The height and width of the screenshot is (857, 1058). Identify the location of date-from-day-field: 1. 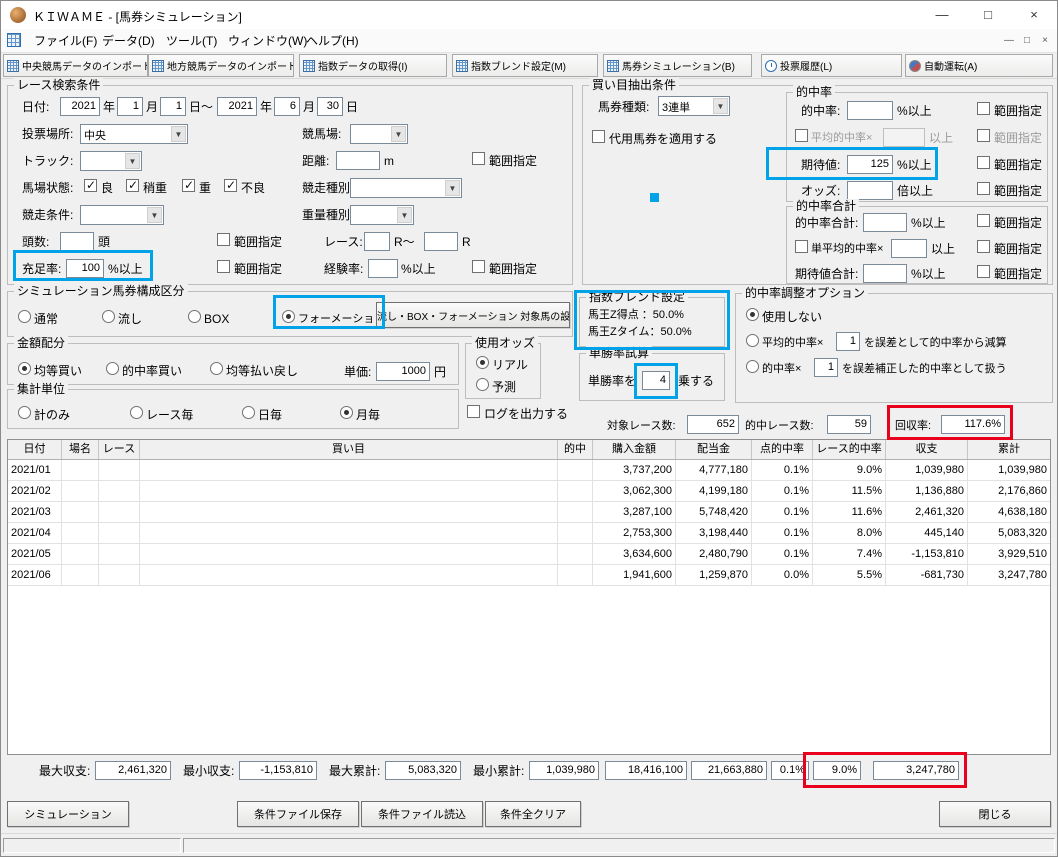
(173, 106).